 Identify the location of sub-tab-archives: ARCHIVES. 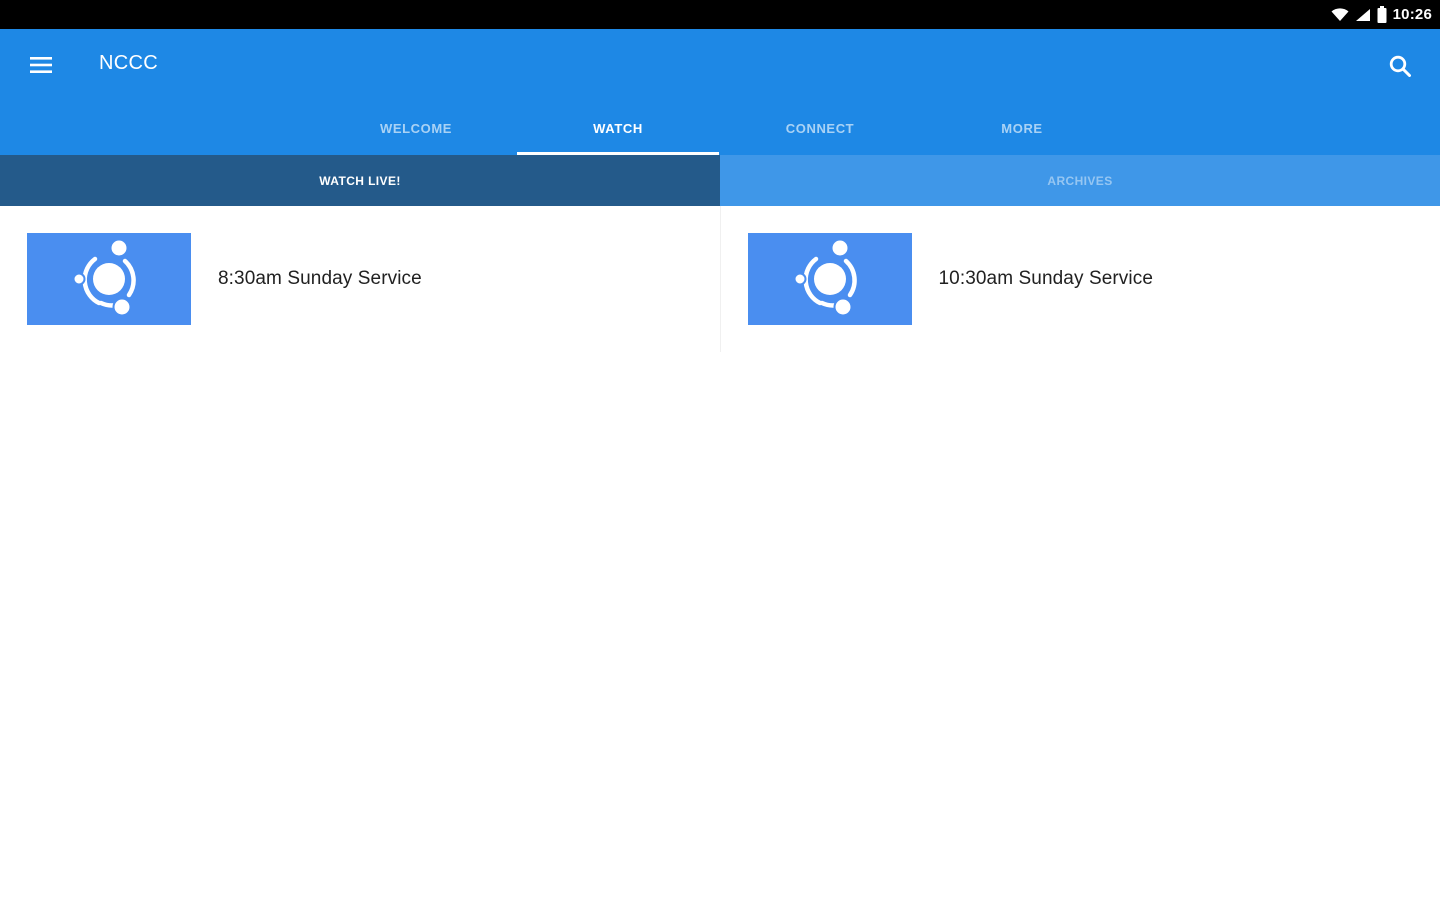
(1080, 180).